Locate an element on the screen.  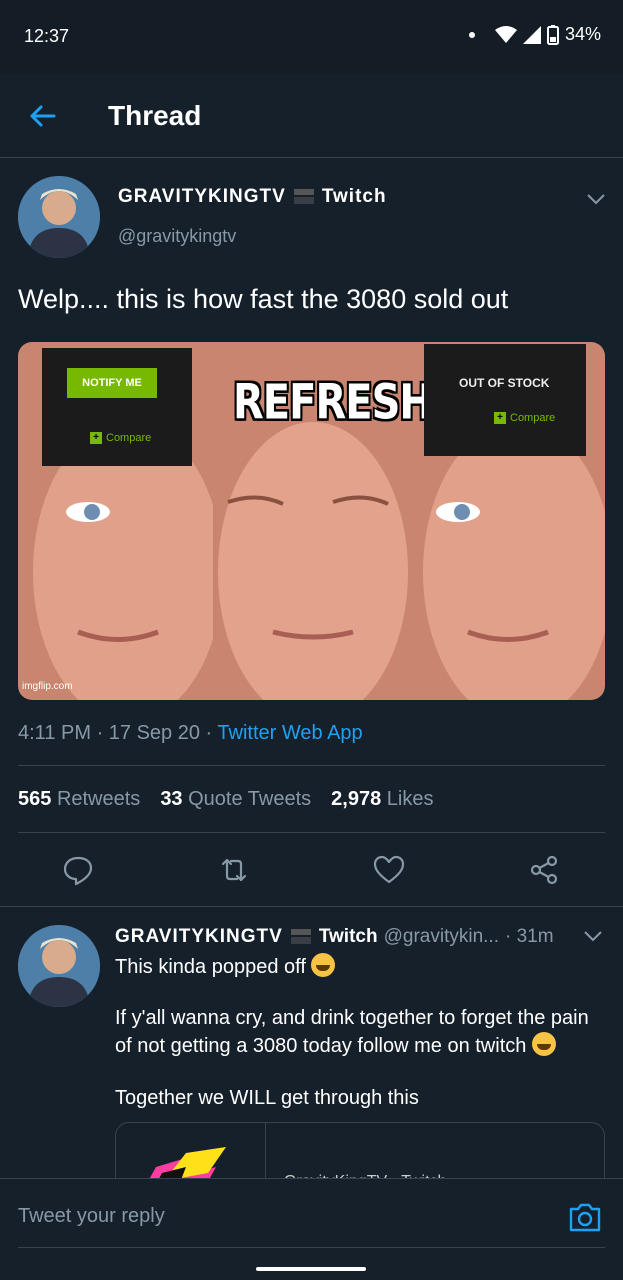
reply-bar: Tweet your reply is located at coordinates (311, 1229).